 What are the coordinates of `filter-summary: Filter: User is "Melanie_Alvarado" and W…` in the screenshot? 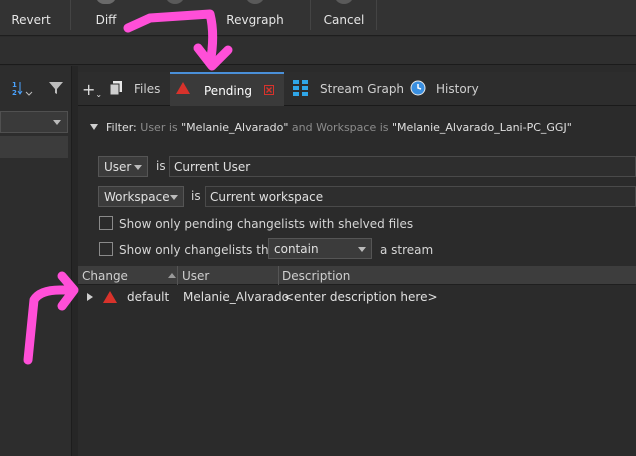 It's located at (331, 127).